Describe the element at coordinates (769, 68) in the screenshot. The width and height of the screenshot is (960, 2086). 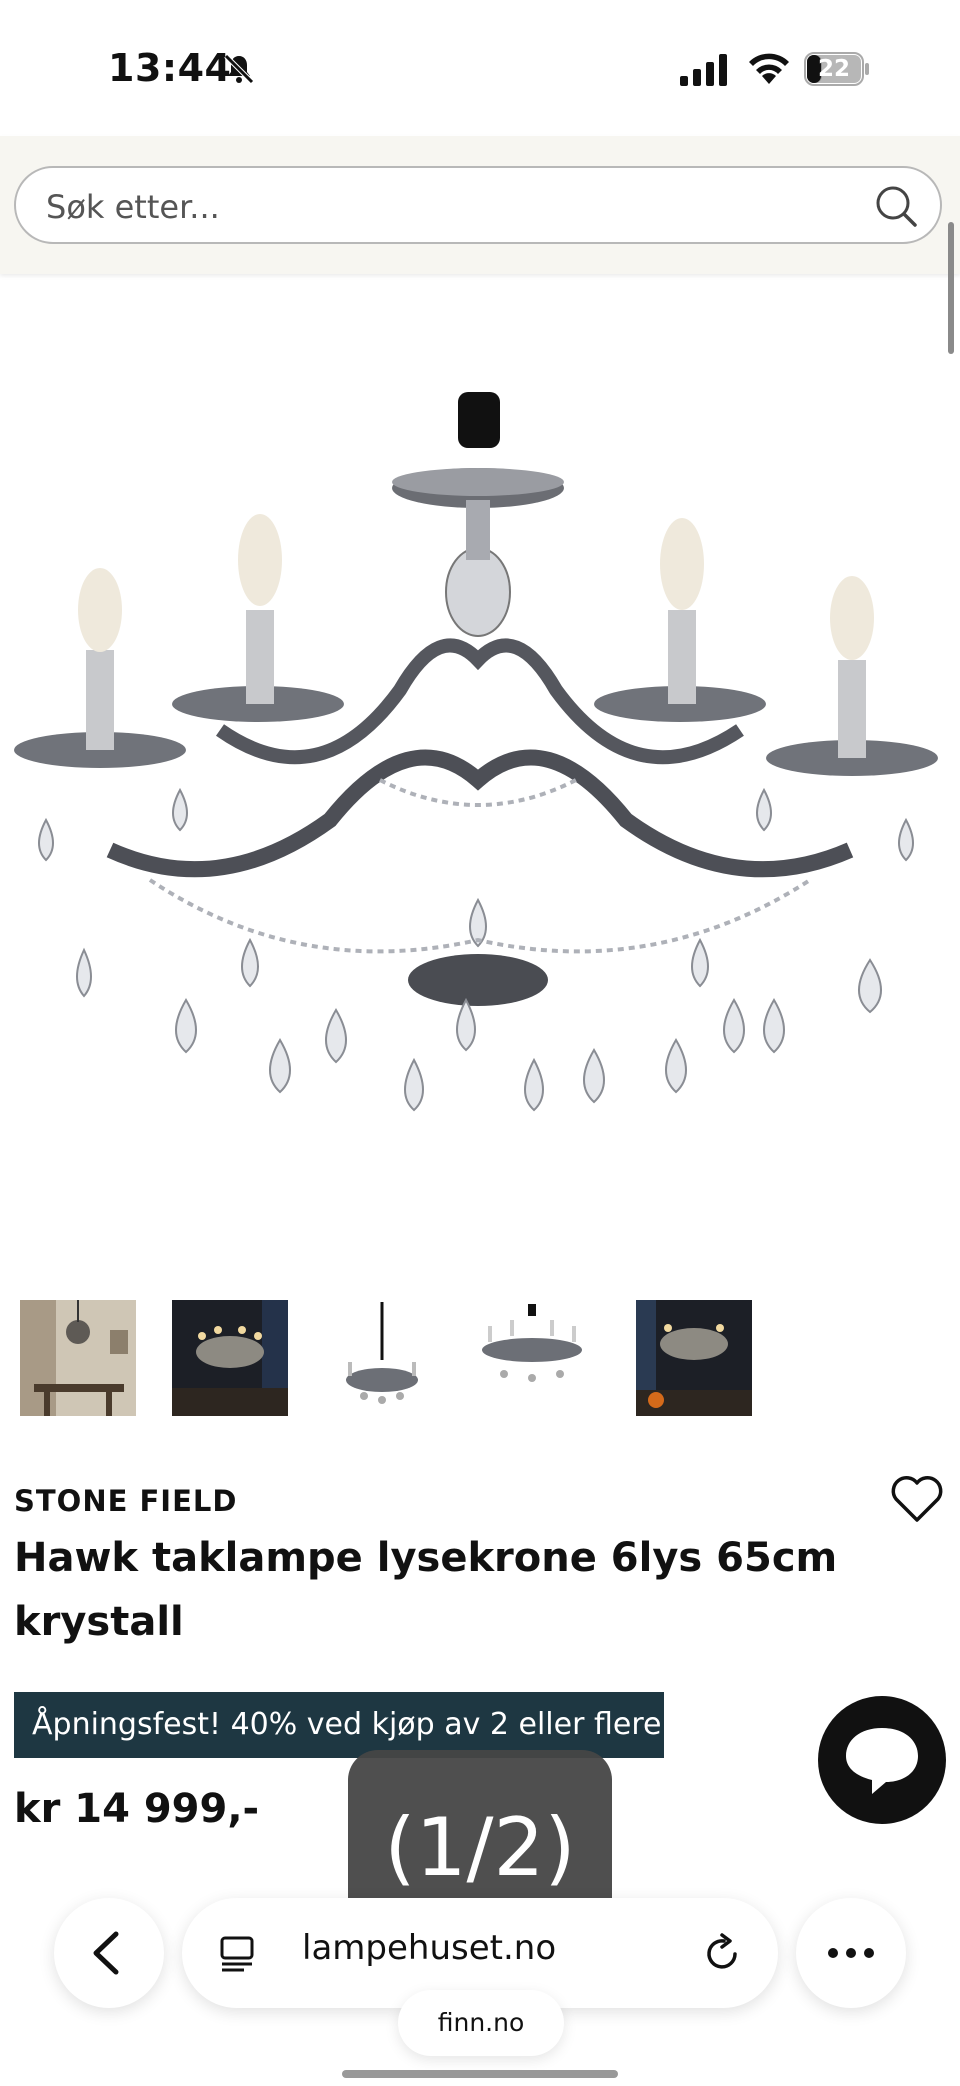
I see `wifi-icon` at that location.